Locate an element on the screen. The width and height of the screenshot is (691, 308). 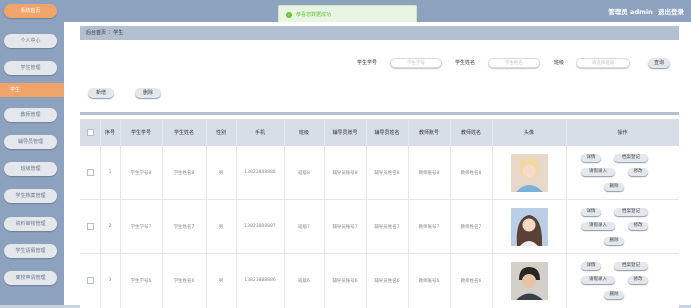
th-student-no: 学生学号 is located at coordinates (141, 132).